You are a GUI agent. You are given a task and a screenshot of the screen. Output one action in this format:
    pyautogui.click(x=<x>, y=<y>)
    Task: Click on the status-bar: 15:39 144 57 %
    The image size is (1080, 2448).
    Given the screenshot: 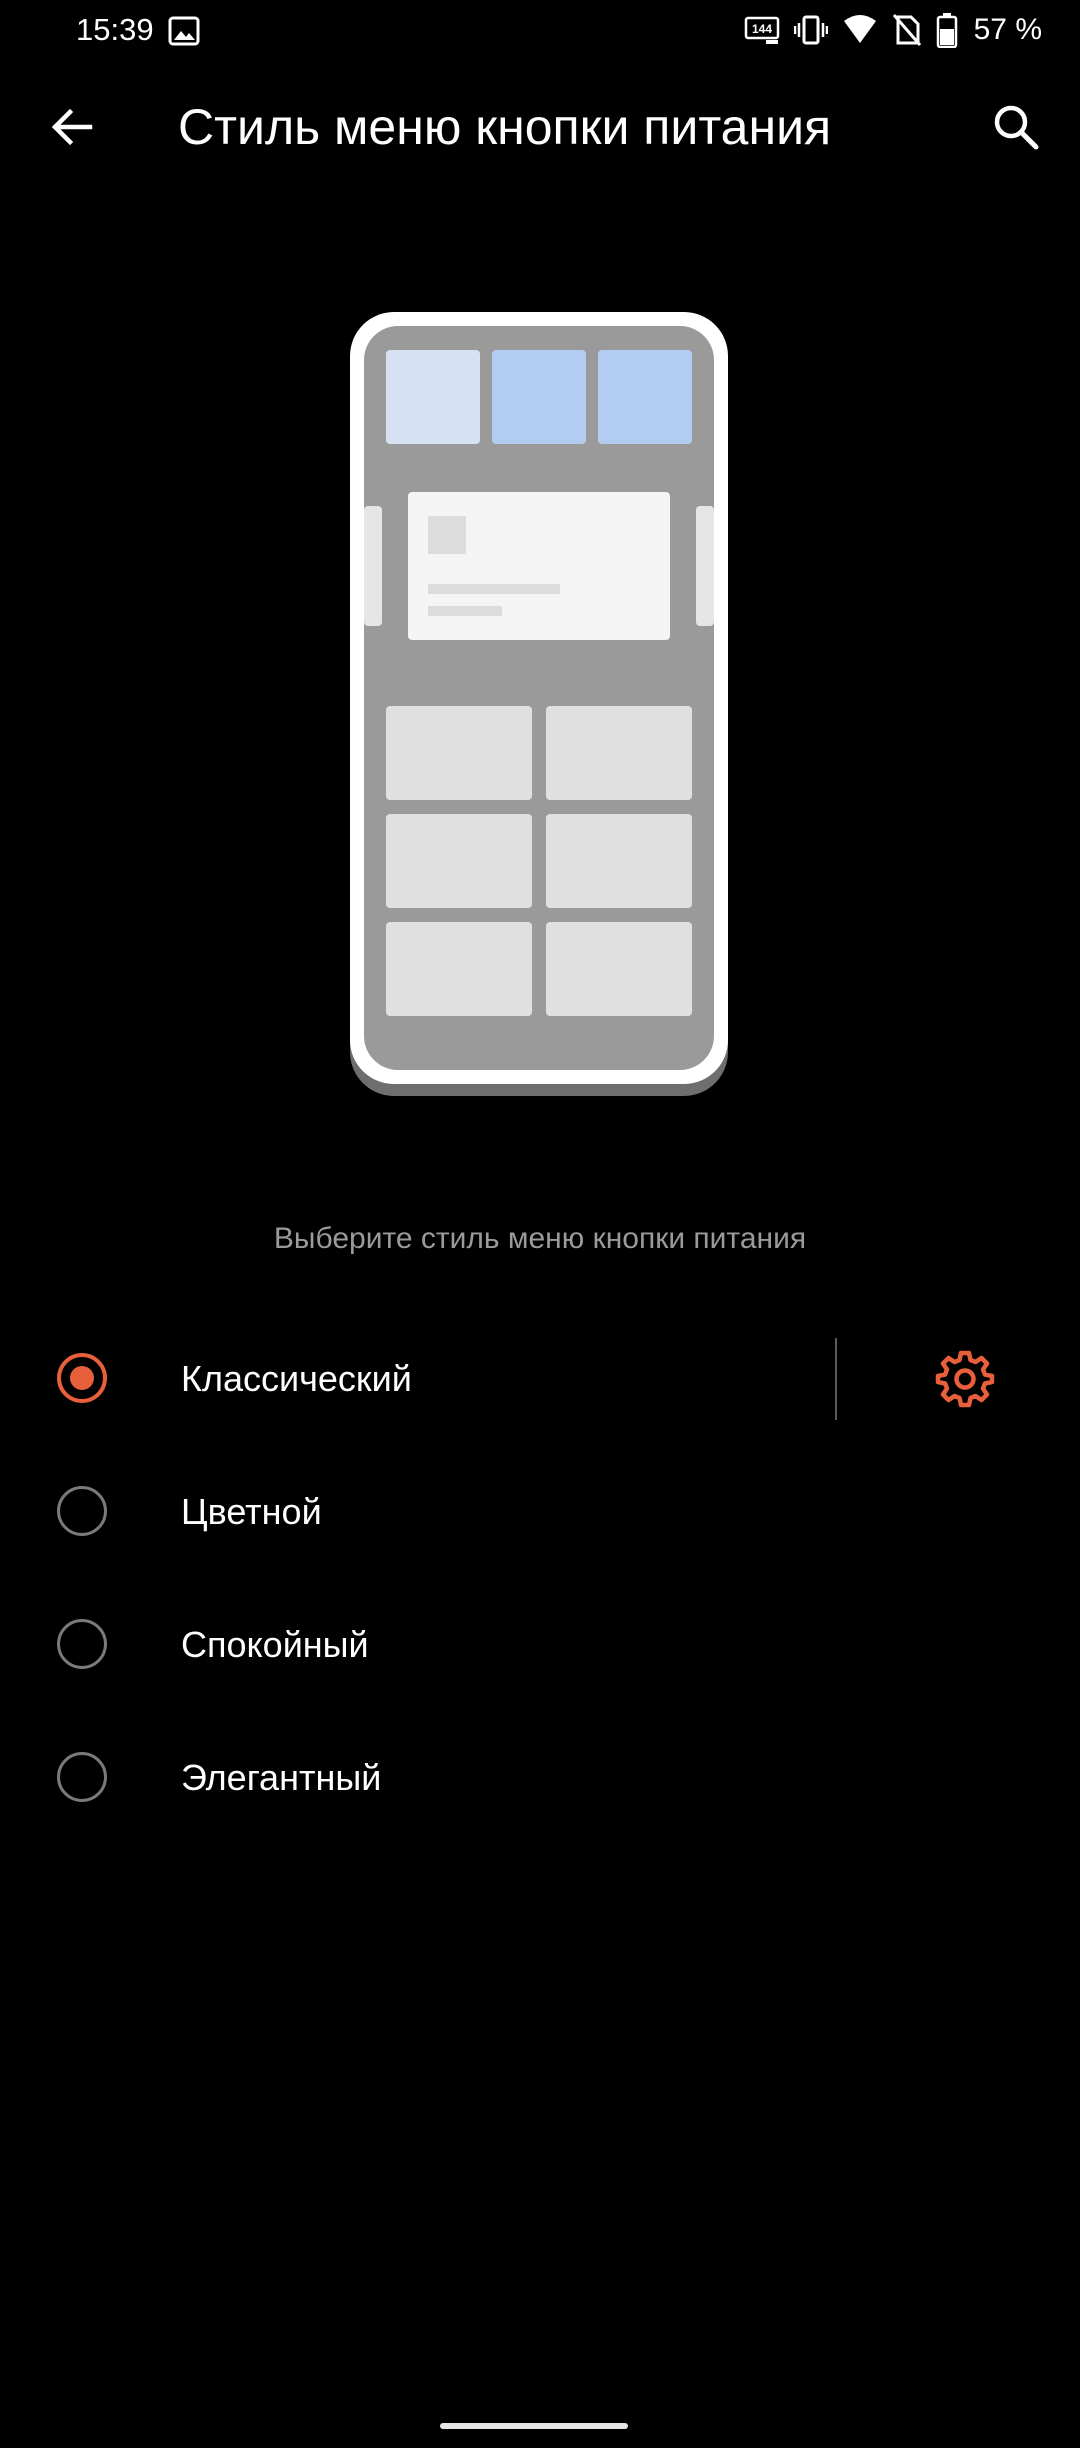 What is the action you would take?
    pyautogui.click(x=540, y=31)
    